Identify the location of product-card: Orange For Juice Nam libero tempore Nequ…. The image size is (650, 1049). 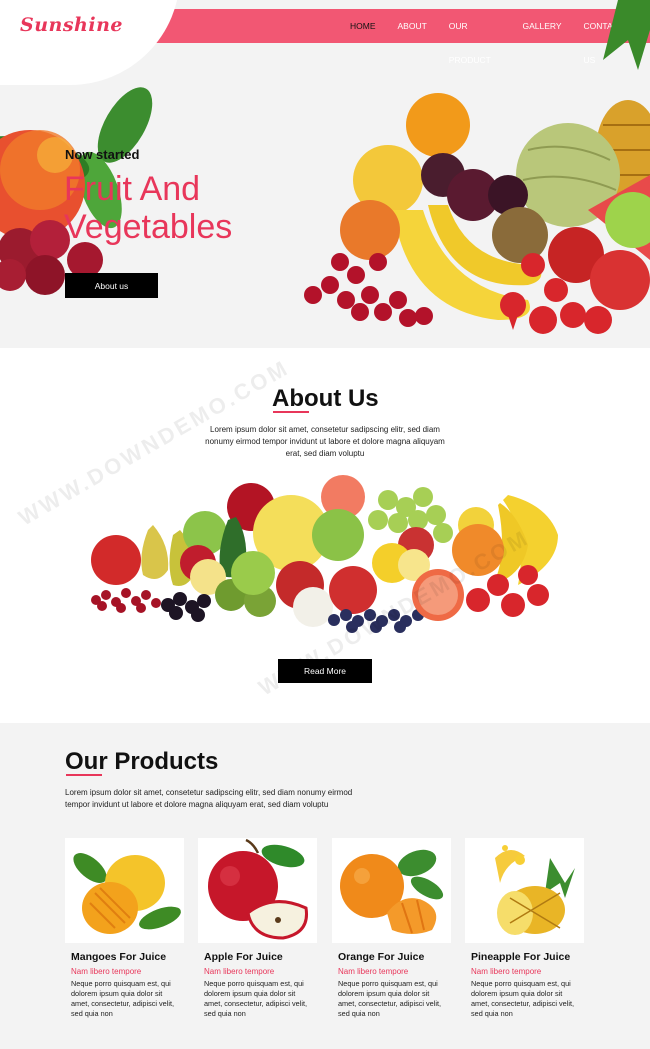
(391, 928).